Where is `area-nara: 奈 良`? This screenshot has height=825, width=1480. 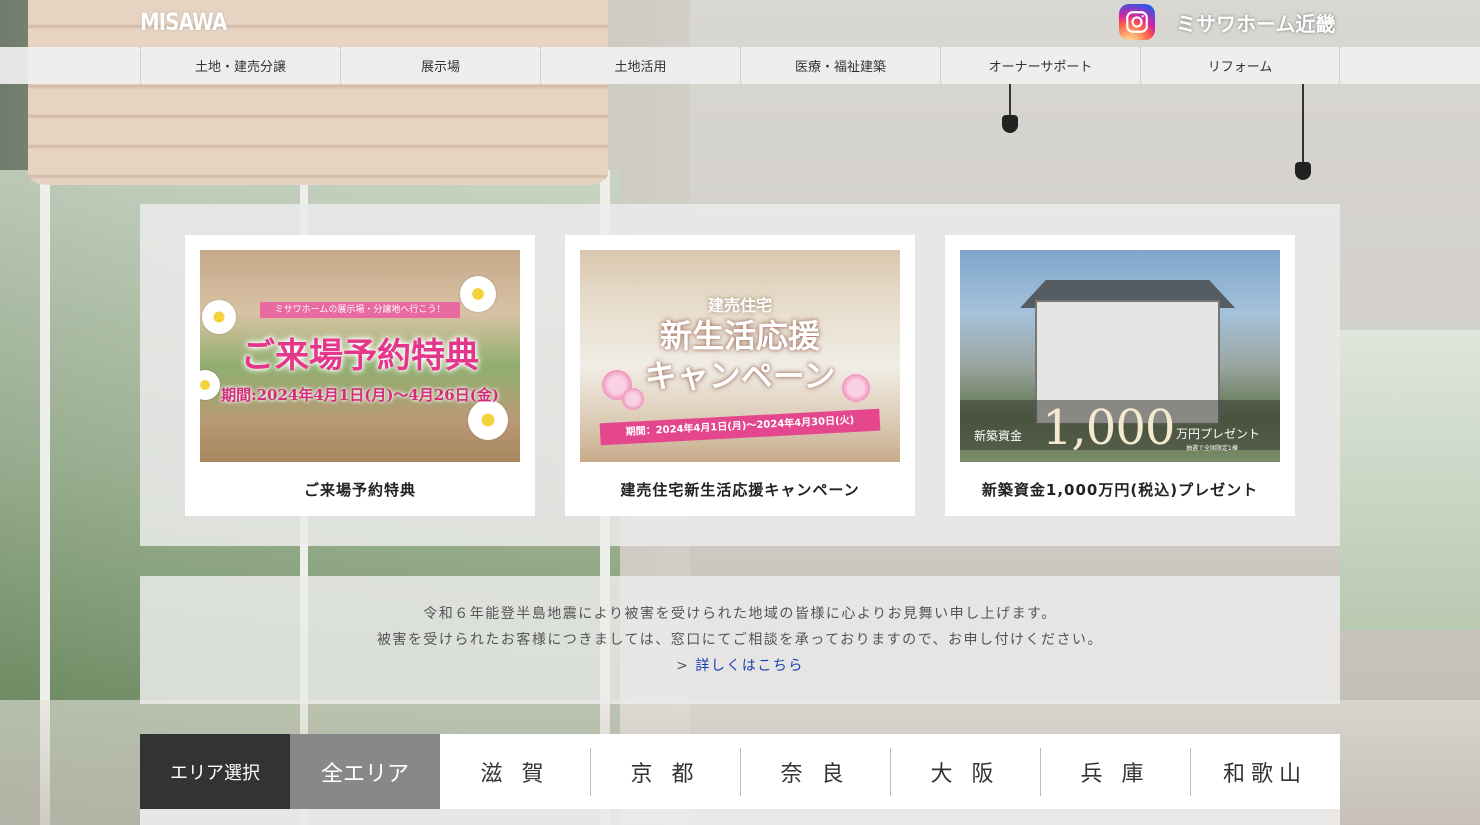 area-nara: 奈 良 is located at coordinates (815, 771).